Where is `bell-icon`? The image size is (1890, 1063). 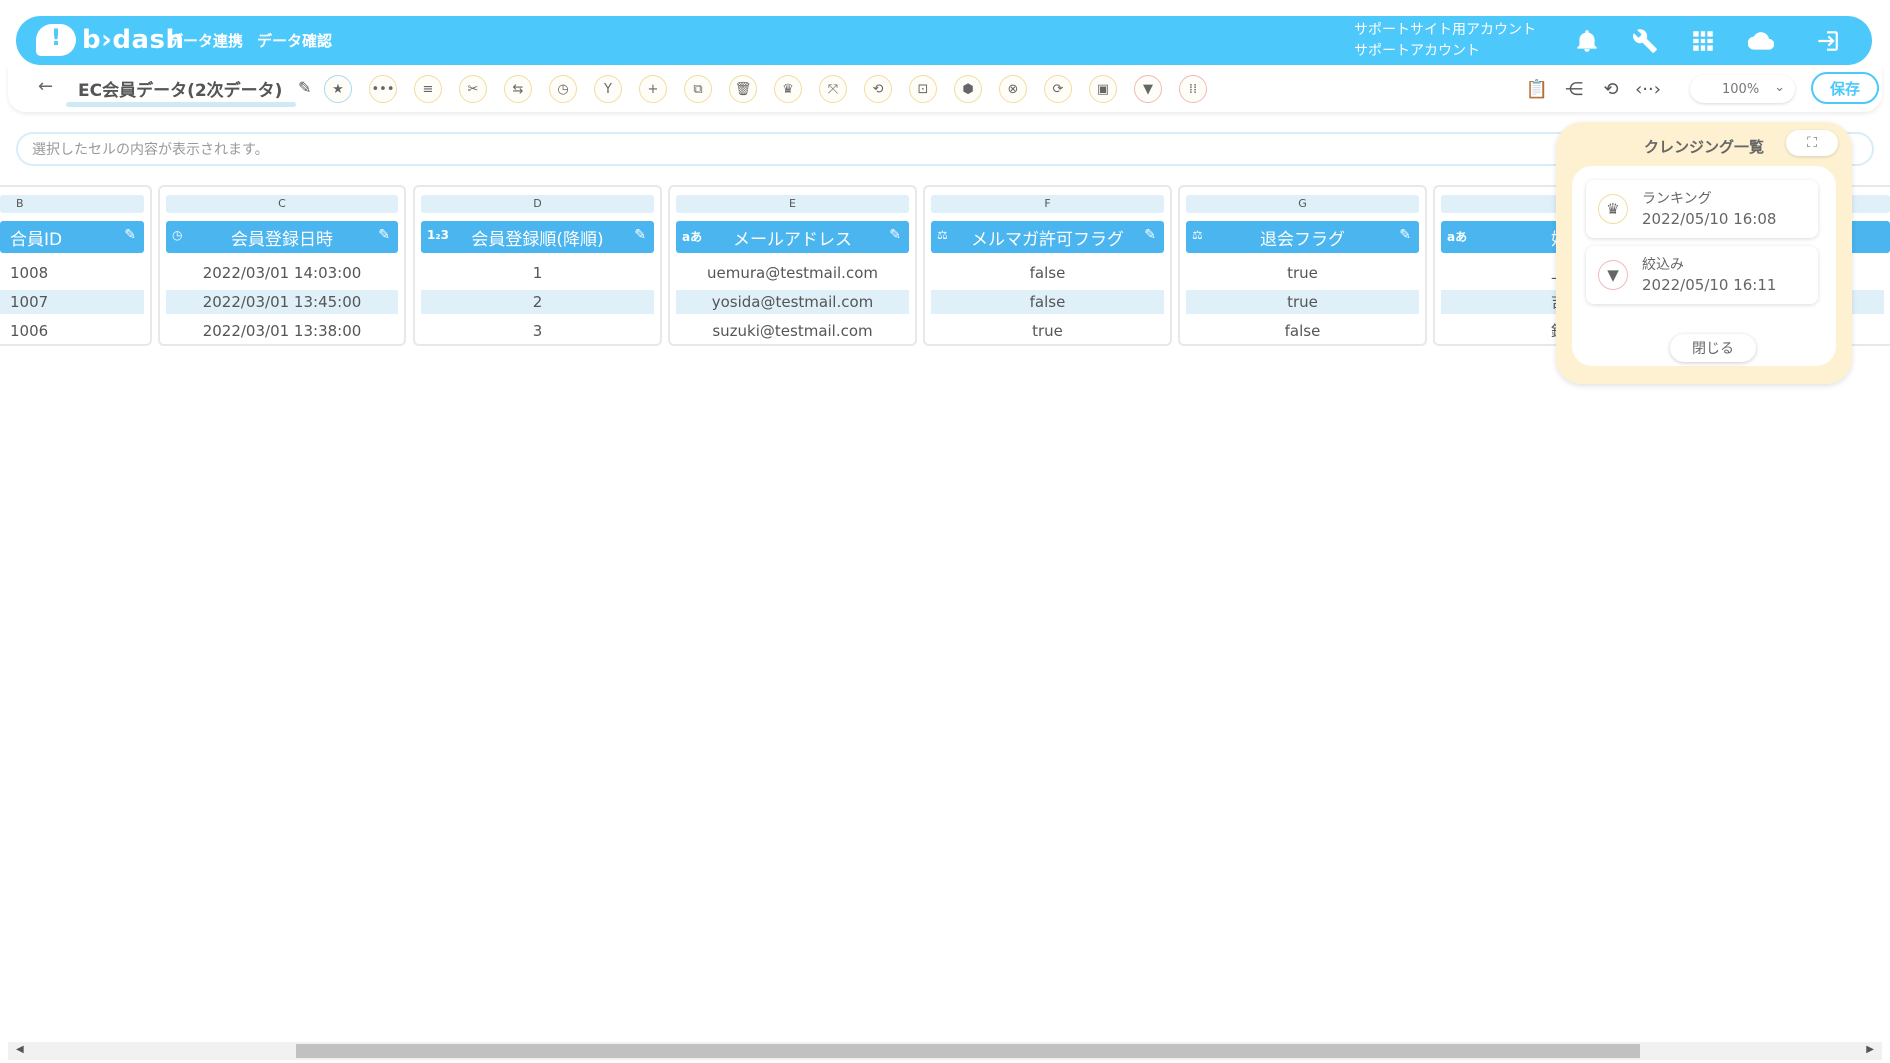
bell-icon is located at coordinates (1587, 41).